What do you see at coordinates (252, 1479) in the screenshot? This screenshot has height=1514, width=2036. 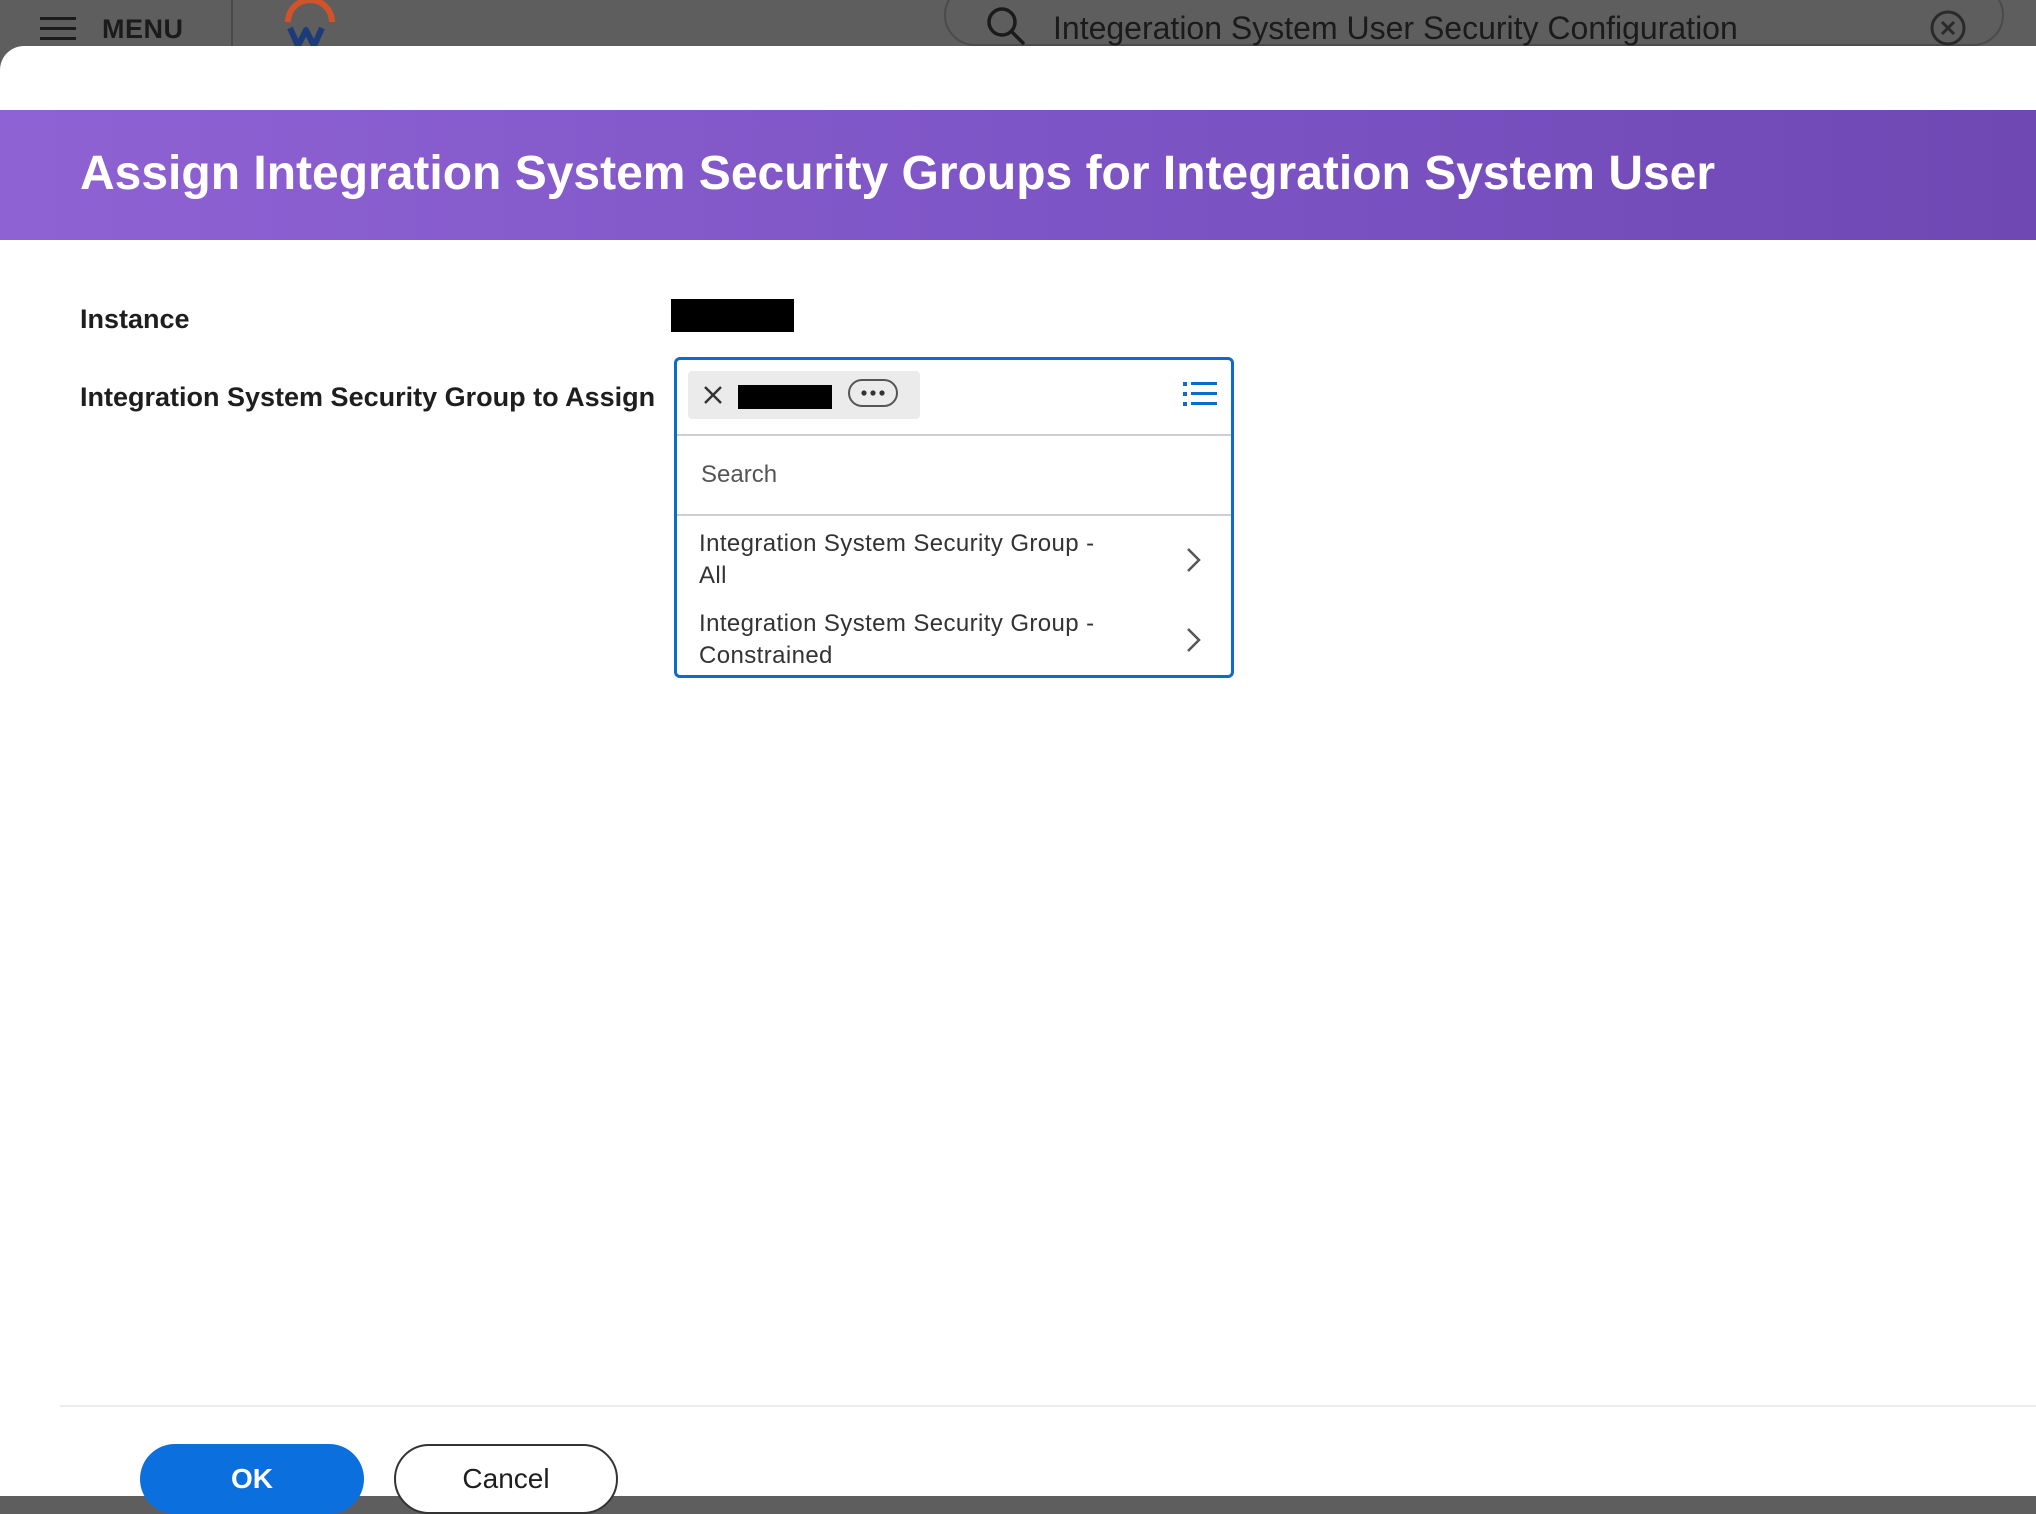 I see `ok-button: OK` at bounding box center [252, 1479].